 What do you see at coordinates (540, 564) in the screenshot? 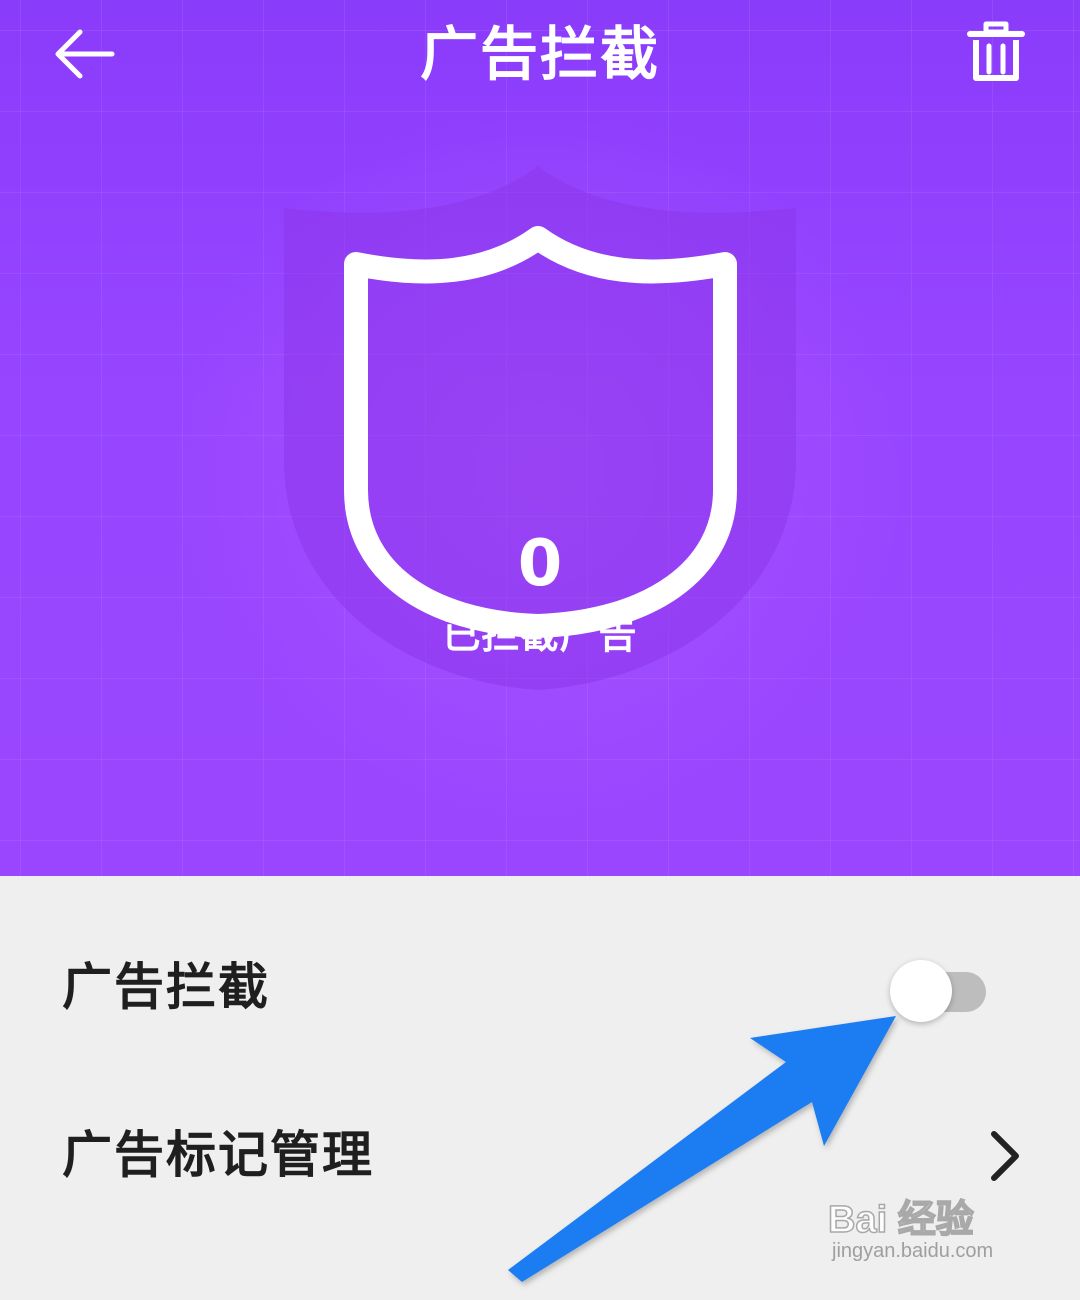
I see `blocked-count: 0` at bounding box center [540, 564].